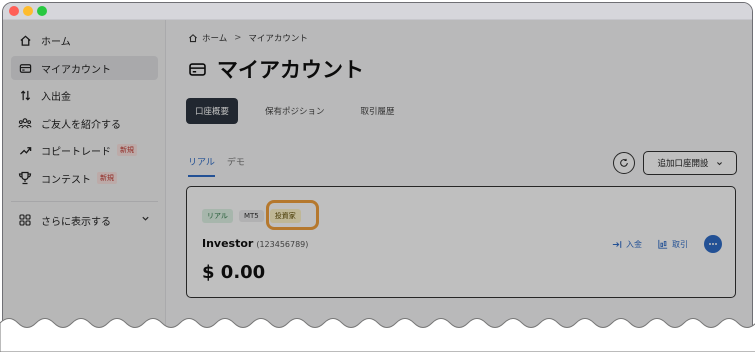 The image size is (755, 352). What do you see at coordinates (76, 152) in the screenshot?
I see `sidebar-item-label: コピートレード` at bounding box center [76, 152].